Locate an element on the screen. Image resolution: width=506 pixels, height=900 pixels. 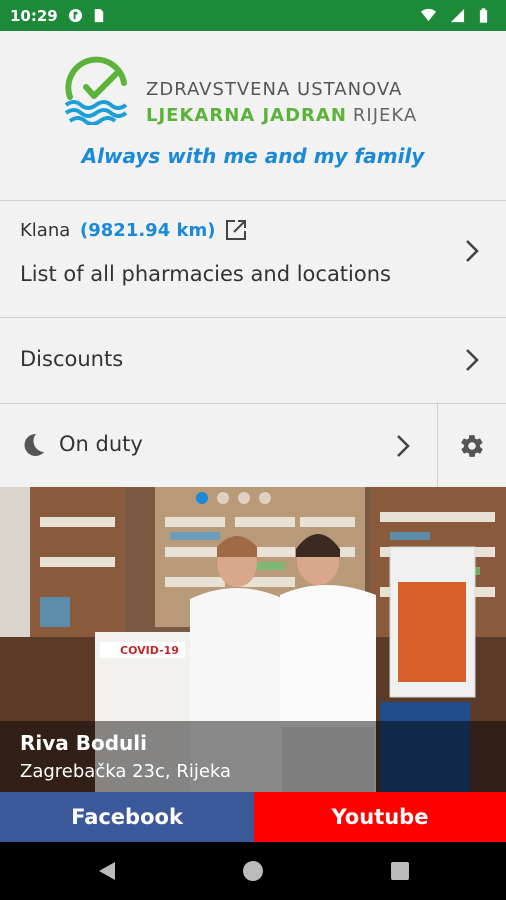
slide-dot-active is located at coordinates (202, 498).